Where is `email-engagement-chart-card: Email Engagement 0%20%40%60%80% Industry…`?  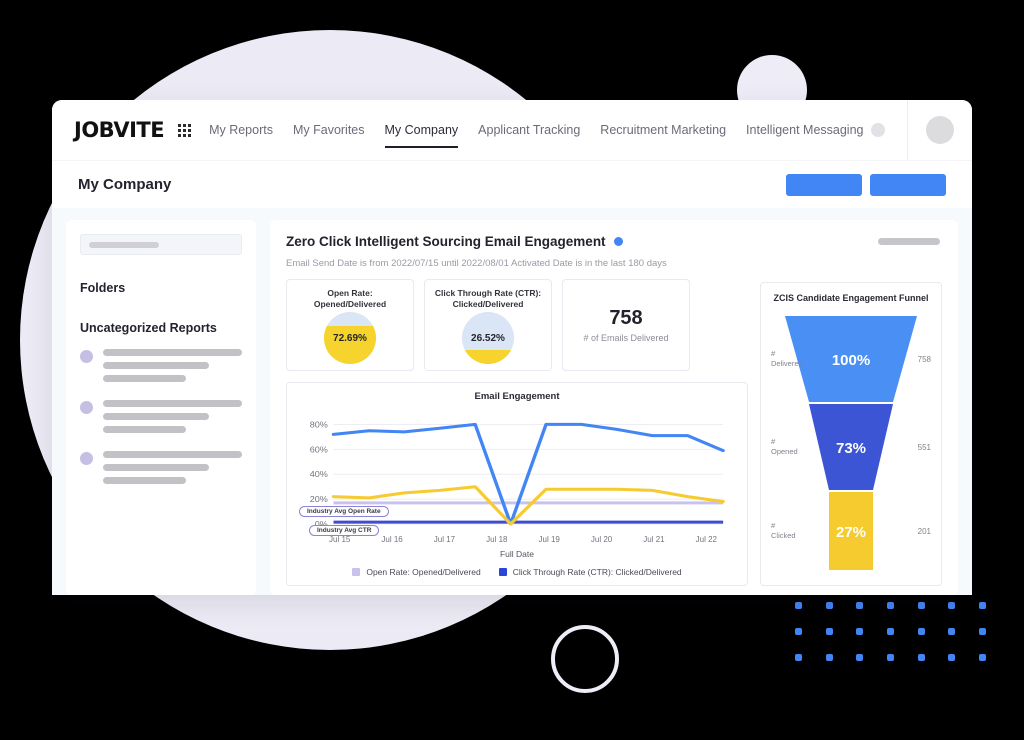
email-engagement-chart-card: Email Engagement 0%20%40%60%80% Industry… is located at coordinates (517, 484).